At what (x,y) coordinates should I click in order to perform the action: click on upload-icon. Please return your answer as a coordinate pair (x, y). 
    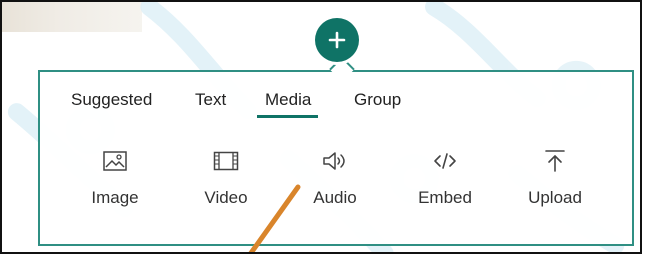
    Looking at the image, I should click on (555, 161).